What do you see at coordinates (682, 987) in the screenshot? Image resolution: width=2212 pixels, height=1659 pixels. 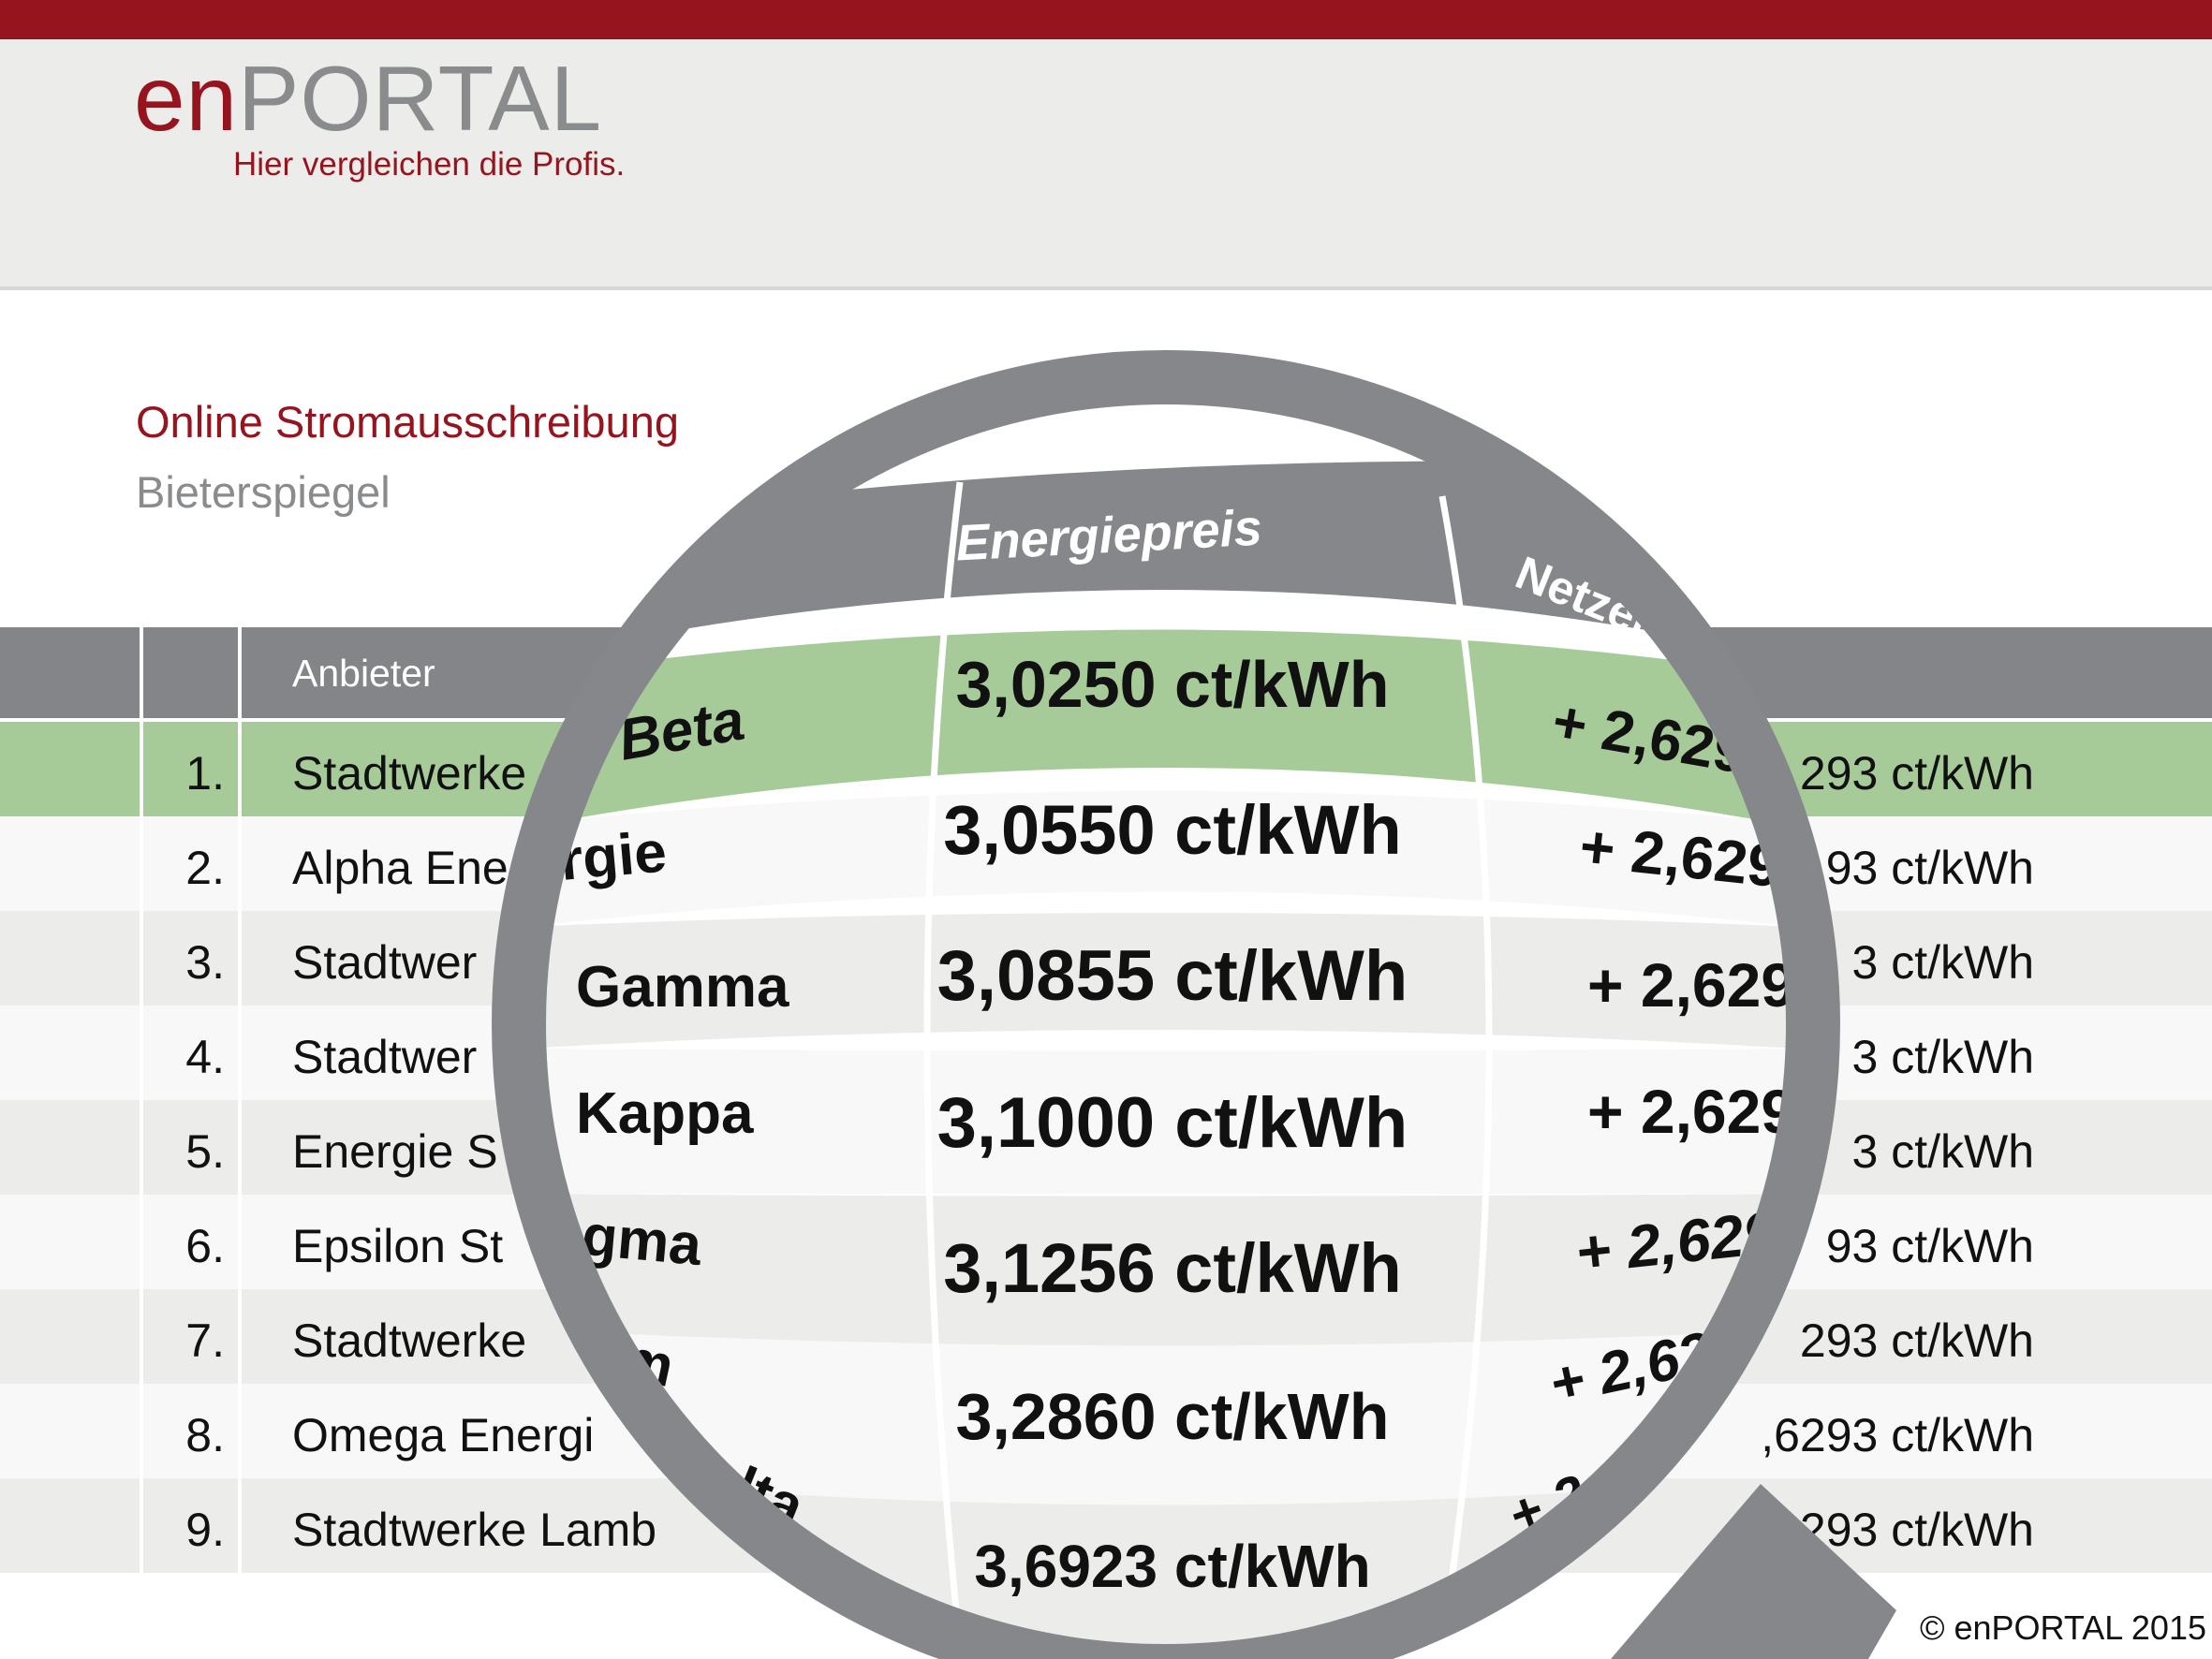 I see `lens-provider-name: Gamma` at bounding box center [682, 987].